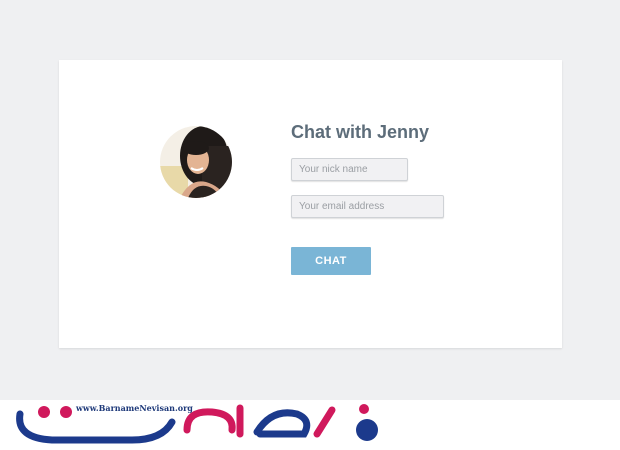  I want to click on avatar, so click(196, 162).